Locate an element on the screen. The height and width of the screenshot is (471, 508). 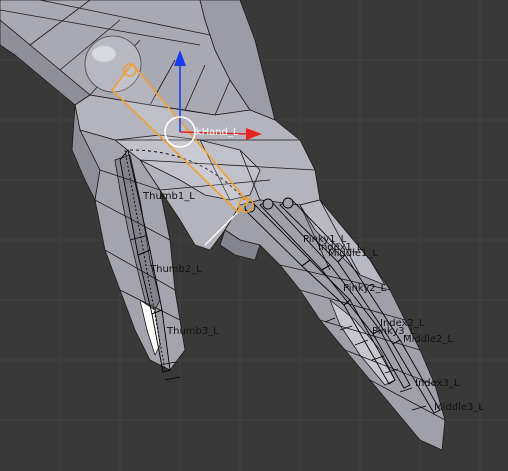
bone-label-thumb1: Thumb1_L is located at coordinates (168, 196).